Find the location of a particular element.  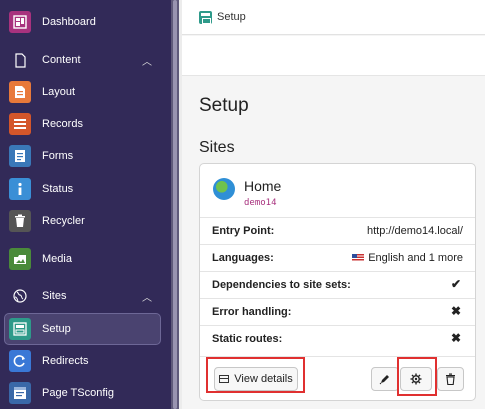

row-label: Languages: is located at coordinates (243, 258).